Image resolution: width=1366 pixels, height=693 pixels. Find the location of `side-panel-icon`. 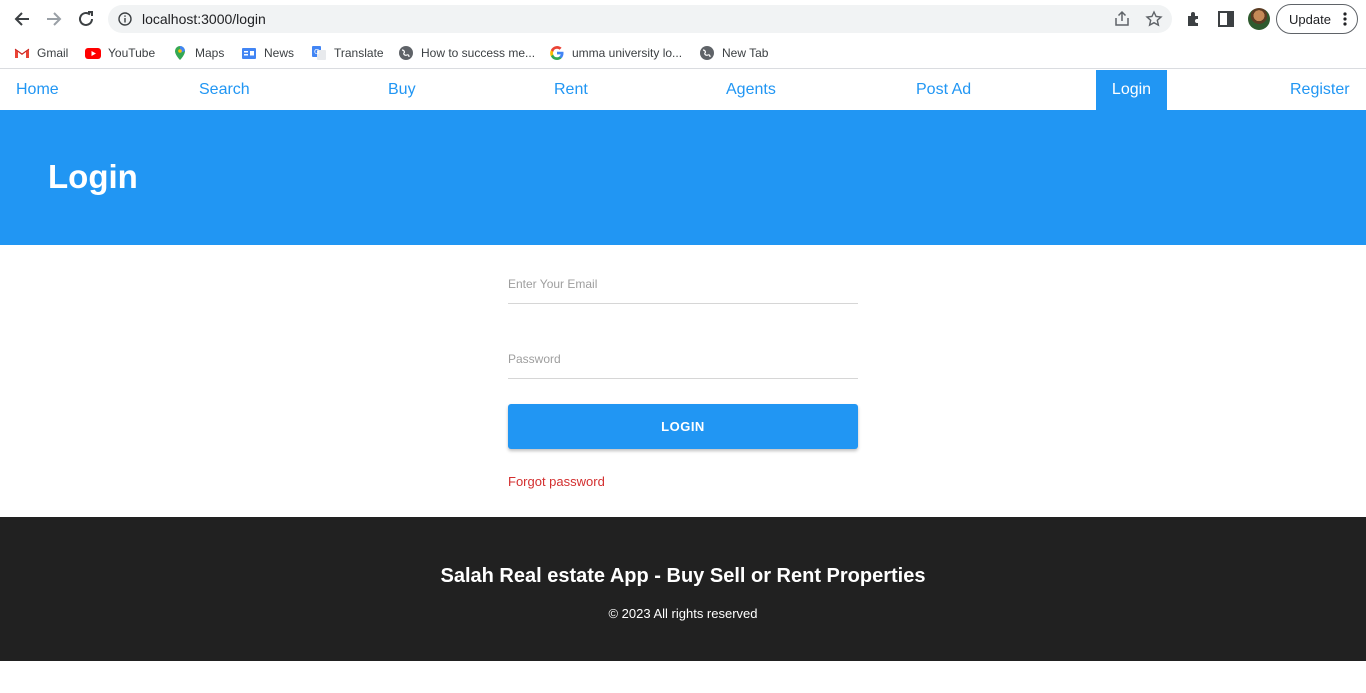

side-panel-icon is located at coordinates (1226, 19).